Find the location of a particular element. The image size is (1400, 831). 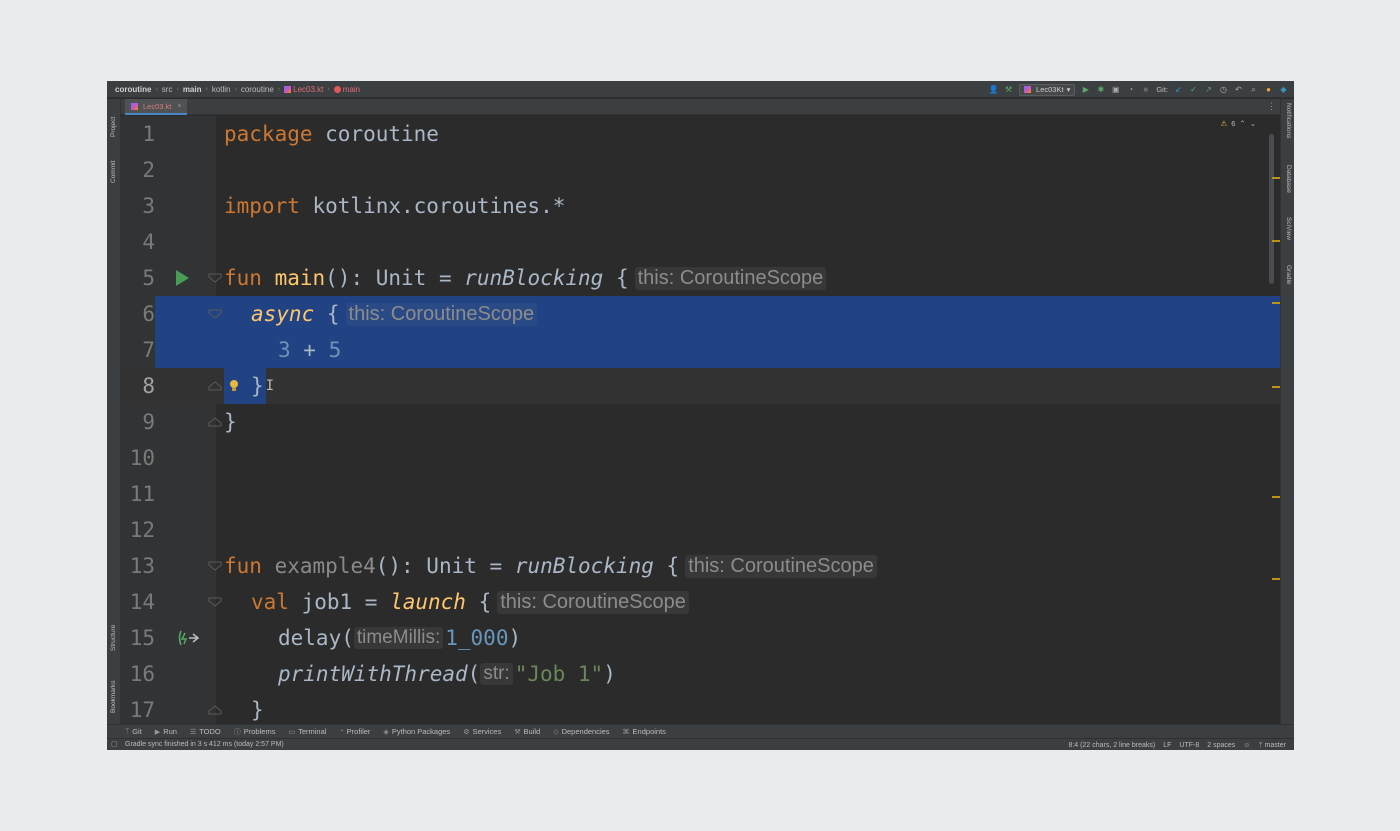

run-icon: ▶ is located at coordinates (1085, 89).